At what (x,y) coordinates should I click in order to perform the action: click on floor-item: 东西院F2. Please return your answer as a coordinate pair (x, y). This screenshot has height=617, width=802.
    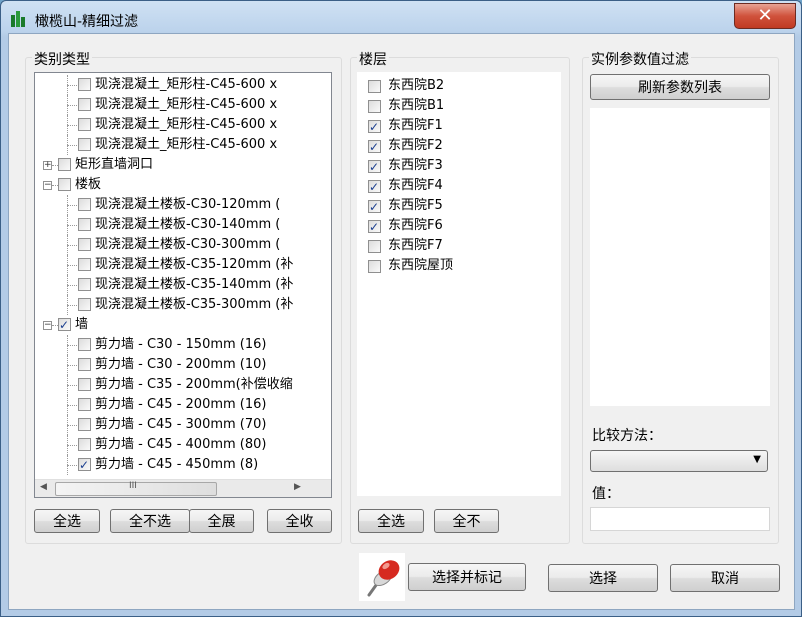
    Looking at the image, I should click on (457, 146).